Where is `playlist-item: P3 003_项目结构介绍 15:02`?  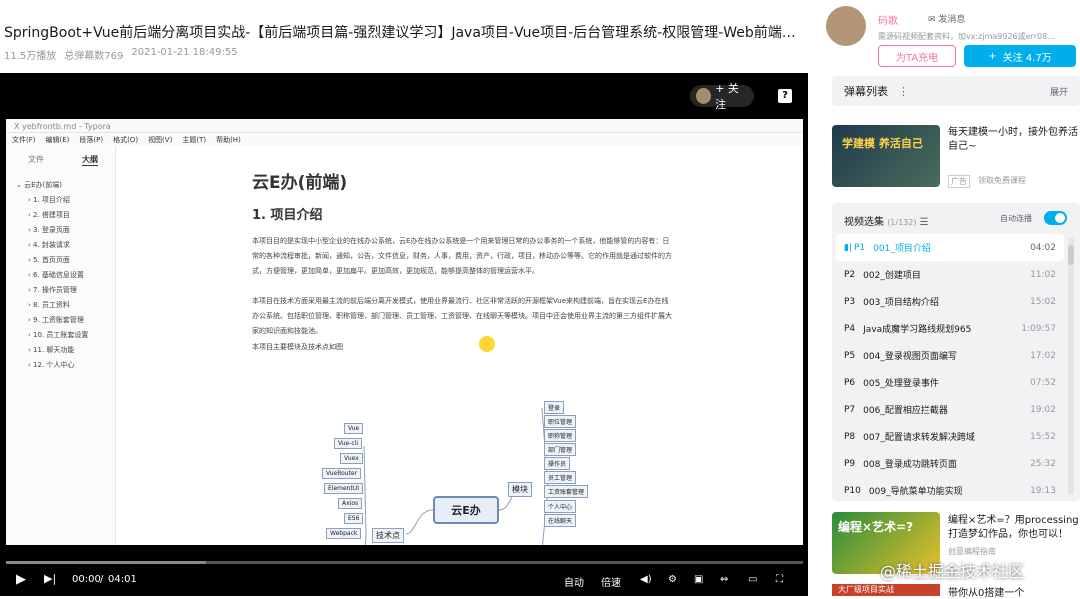 playlist-item: P3 003_项目结构介绍 15:02 is located at coordinates (950, 301).